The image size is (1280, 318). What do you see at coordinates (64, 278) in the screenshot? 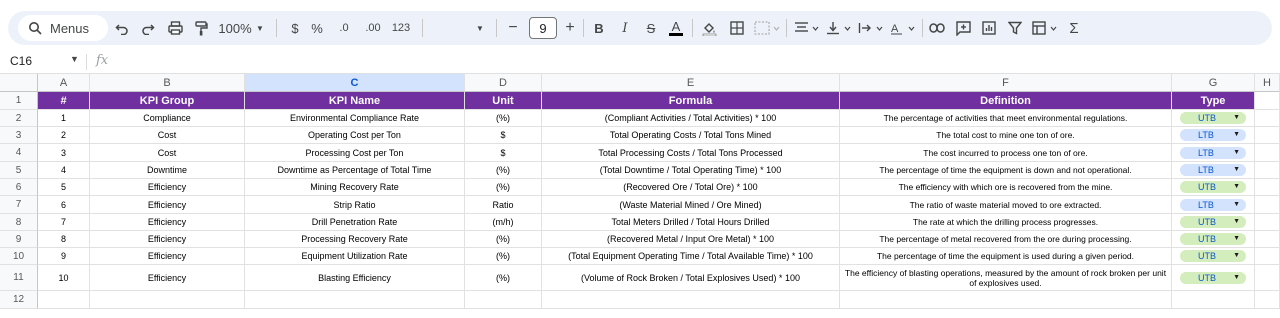
I see `cell-num: 10` at bounding box center [64, 278].